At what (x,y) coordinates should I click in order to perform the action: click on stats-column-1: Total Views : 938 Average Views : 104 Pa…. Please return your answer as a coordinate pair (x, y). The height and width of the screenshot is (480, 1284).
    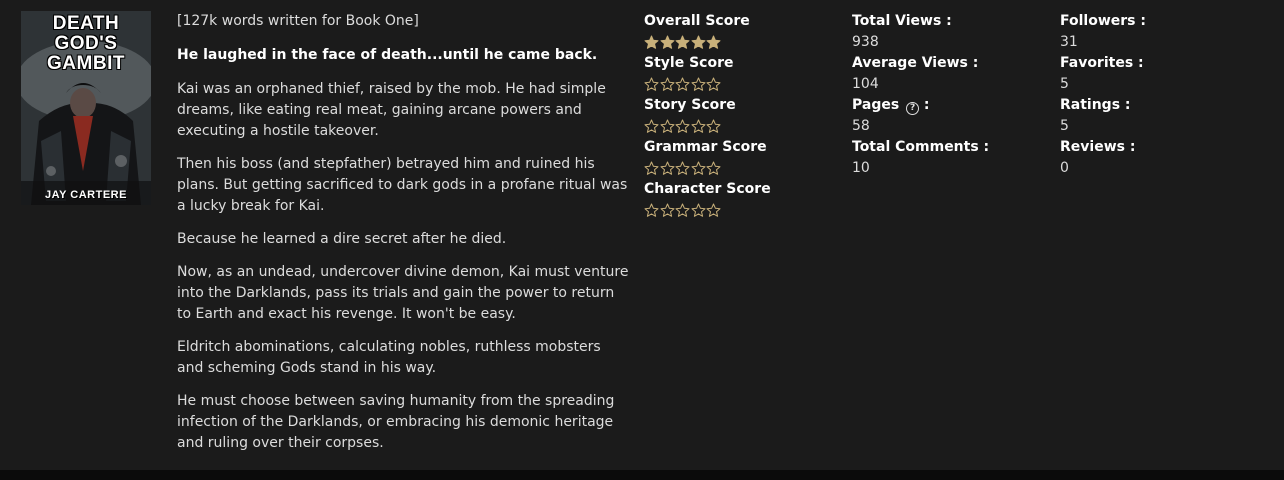
    Looking at the image, I should click on (947, 95).